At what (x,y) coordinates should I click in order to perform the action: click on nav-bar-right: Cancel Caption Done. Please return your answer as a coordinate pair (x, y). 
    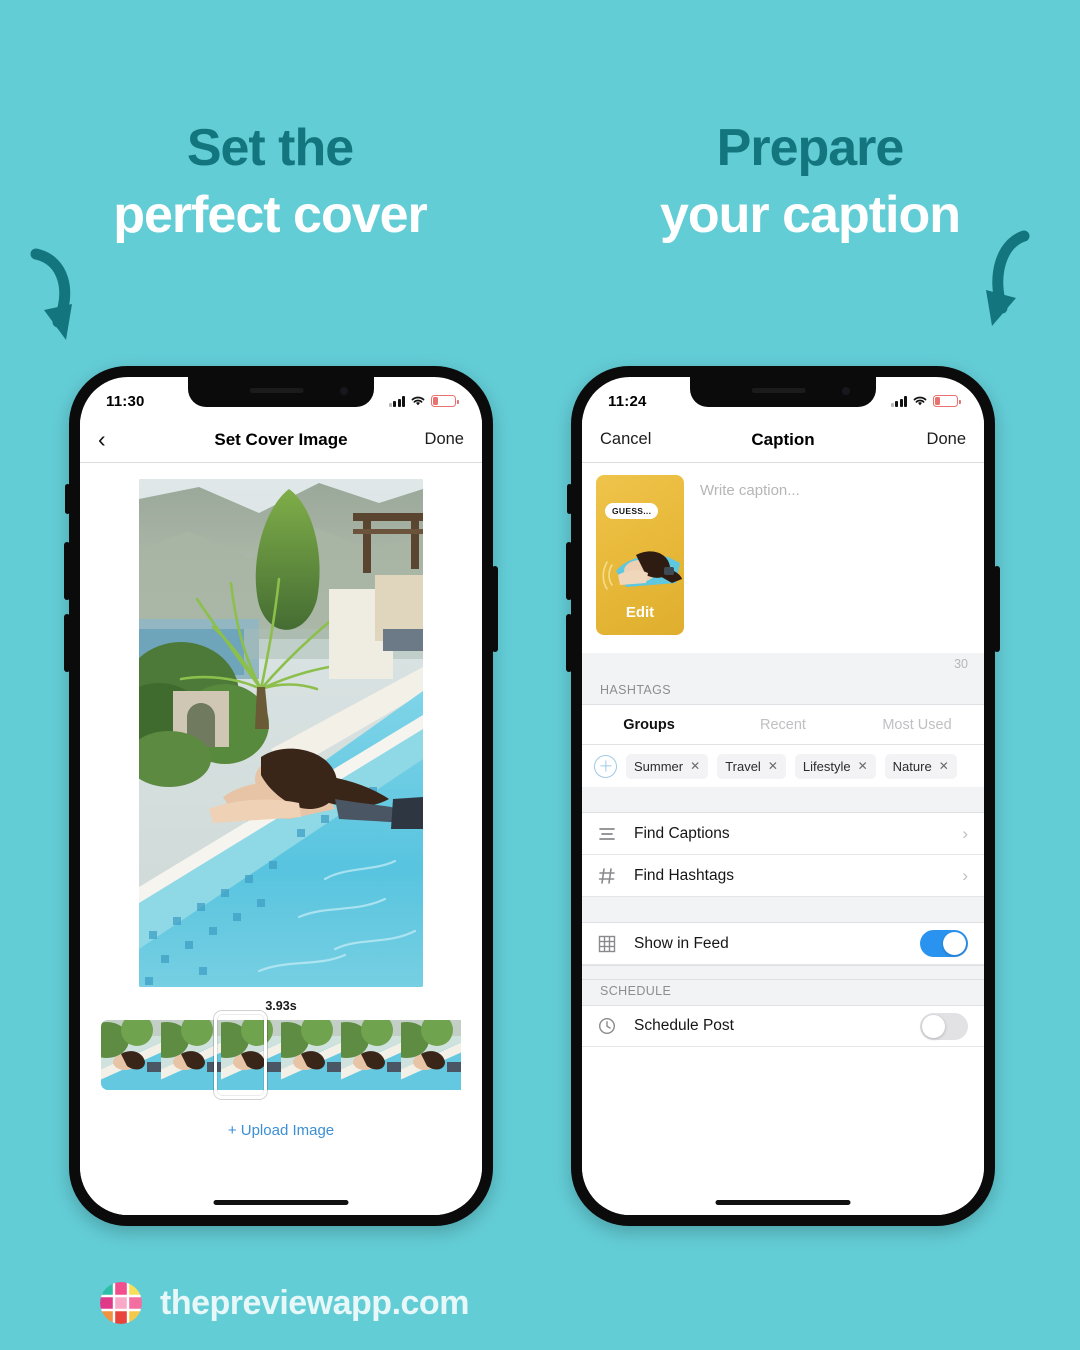
    Looking at the image, I should click on (783, 440).